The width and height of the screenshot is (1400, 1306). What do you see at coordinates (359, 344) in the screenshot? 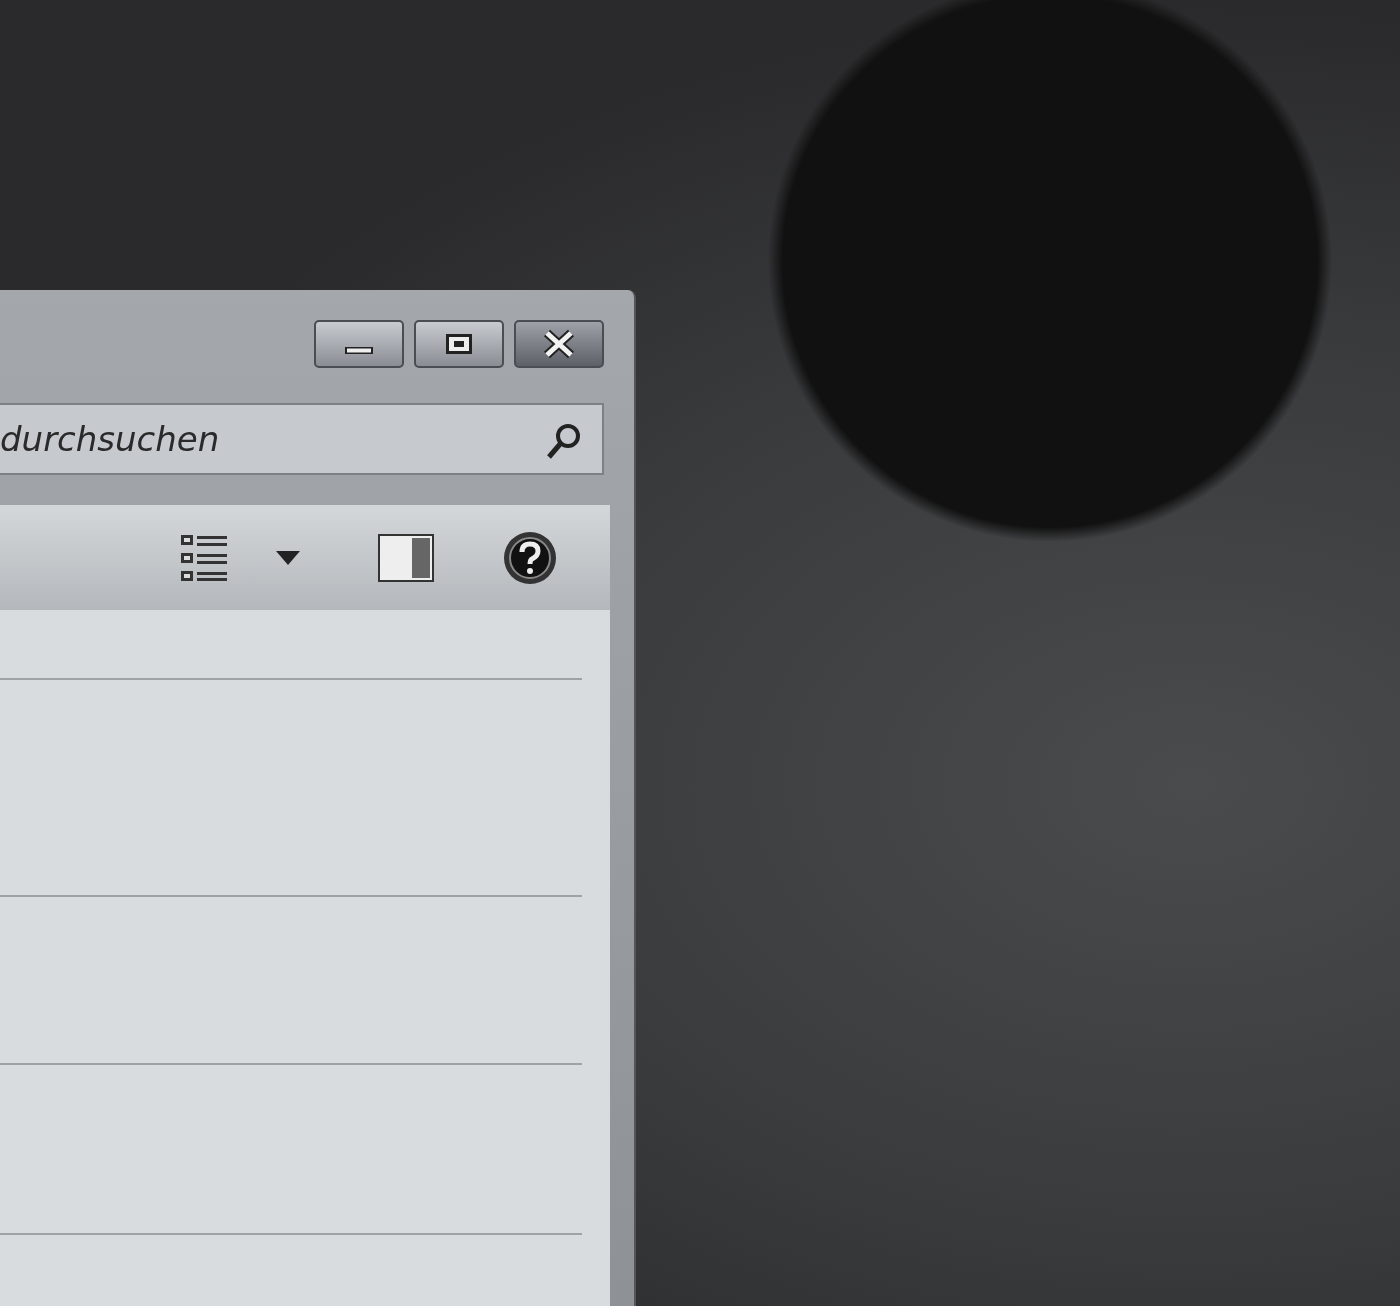
I see `minimize-button` at bounding box center [359, 344].